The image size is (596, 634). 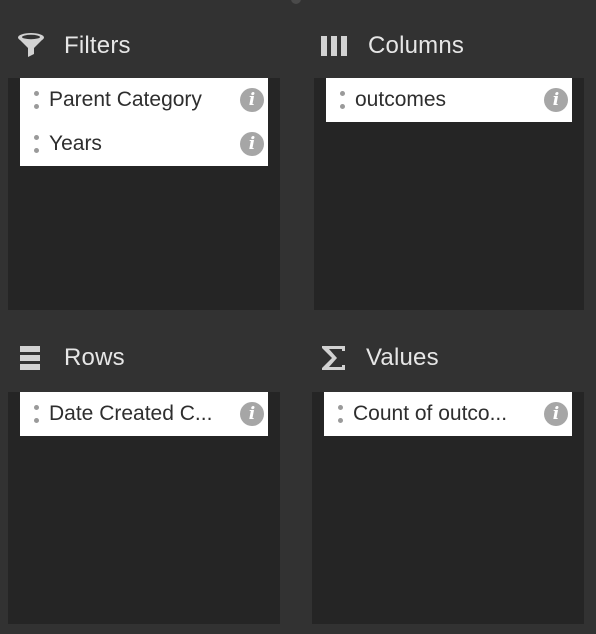 What do you see at coordinates (401, 99) in the screenshot?
I see `field-label: outcomes` at bounding box center [401, 99].